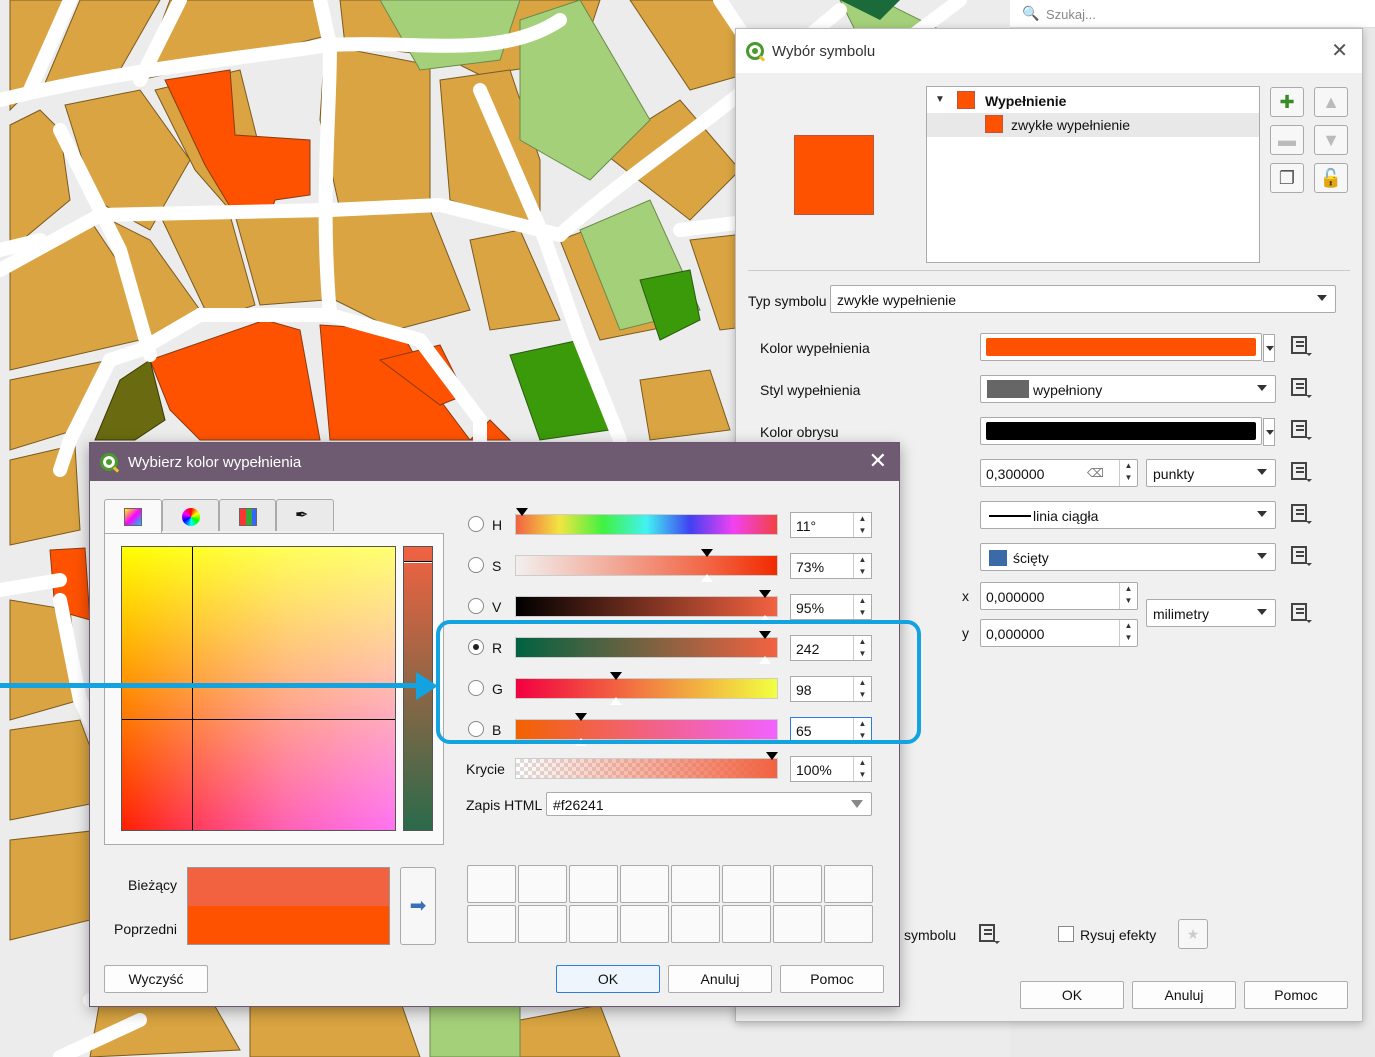 The image size is (1375, 1057). I want to click on chevron-down-icon, so click(1262, 388).